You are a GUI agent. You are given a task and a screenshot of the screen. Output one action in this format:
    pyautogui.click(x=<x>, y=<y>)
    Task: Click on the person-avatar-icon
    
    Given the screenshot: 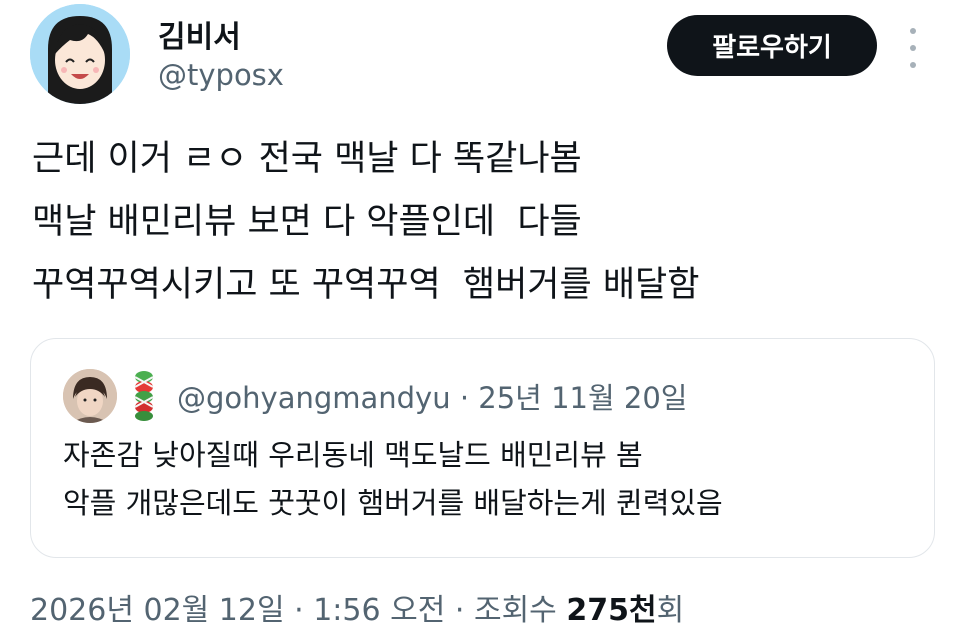 What is the action you would take?
    pyautogui.click(x=90, y=396)
    